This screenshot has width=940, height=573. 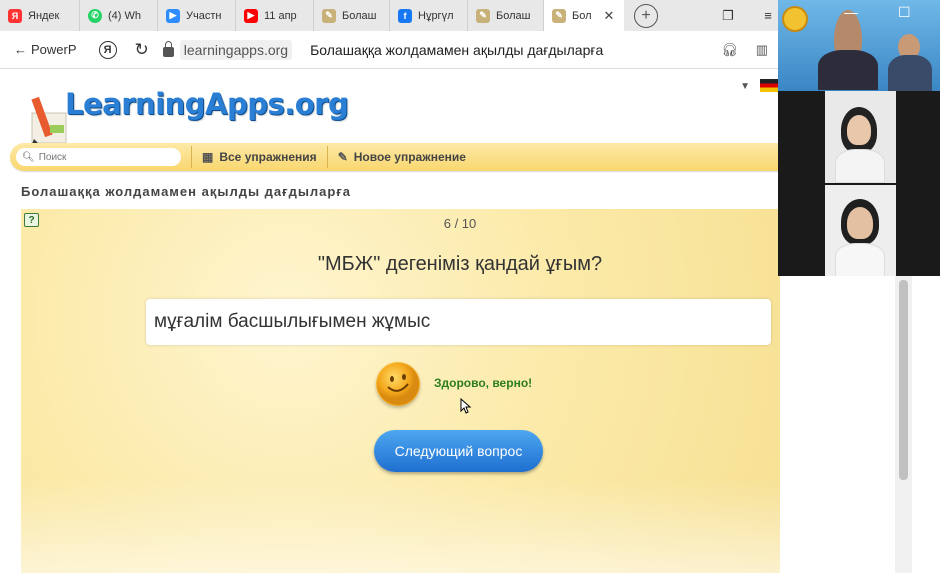 I want to click on url-field: learningapps.org, so click(x=227, y=49).